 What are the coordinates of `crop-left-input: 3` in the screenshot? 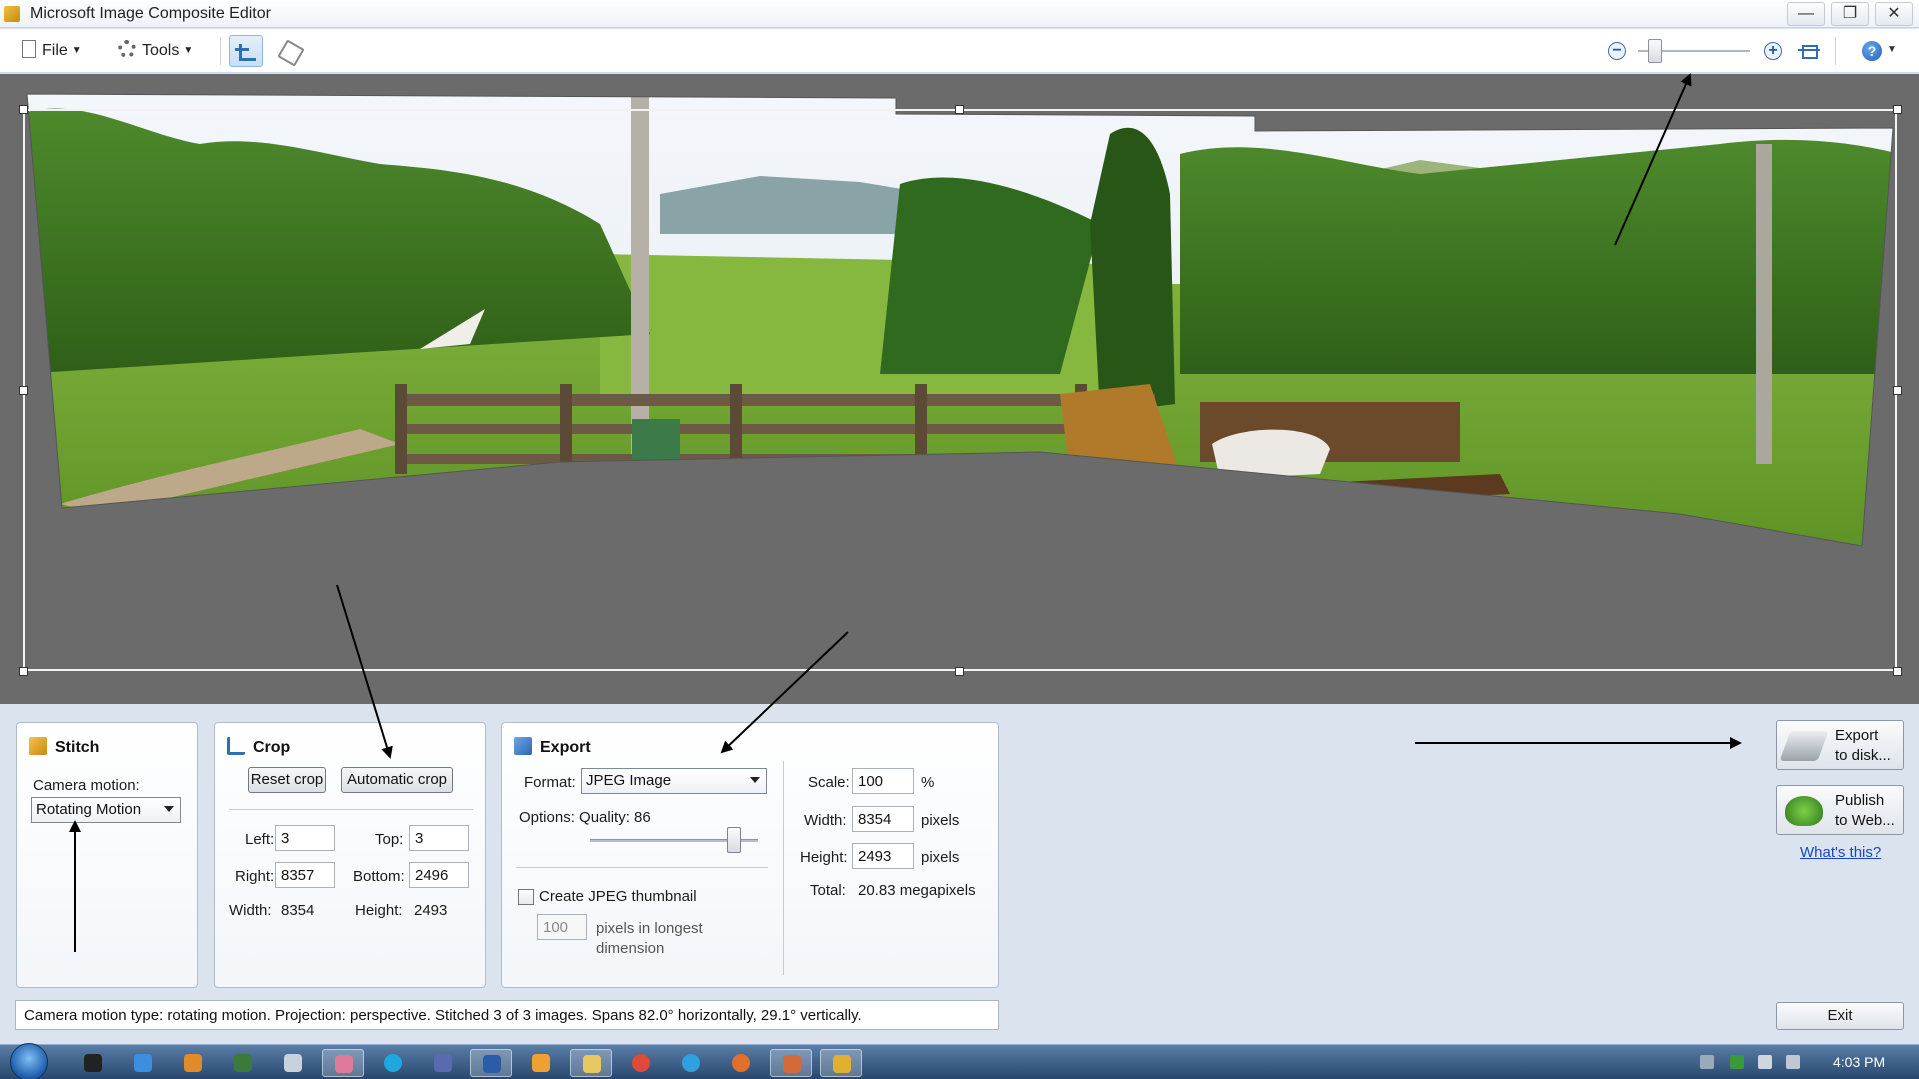 It's located at (305, 838).